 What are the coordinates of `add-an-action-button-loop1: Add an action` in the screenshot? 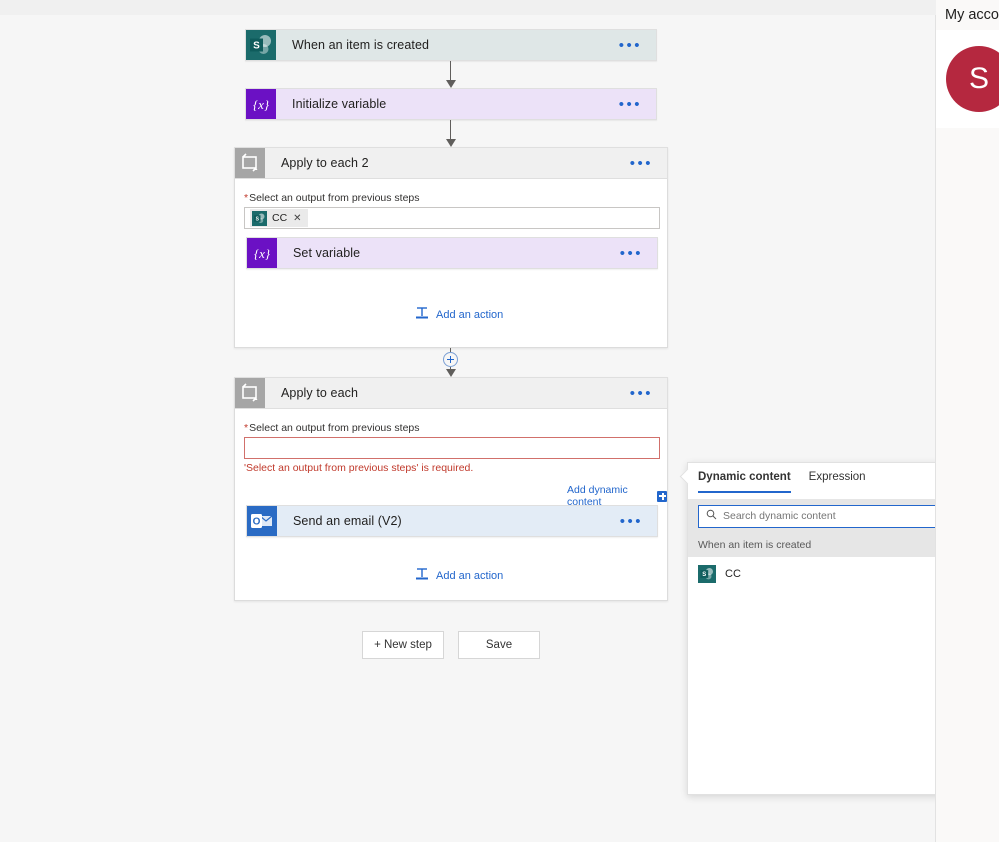 It's located at (459, 575).